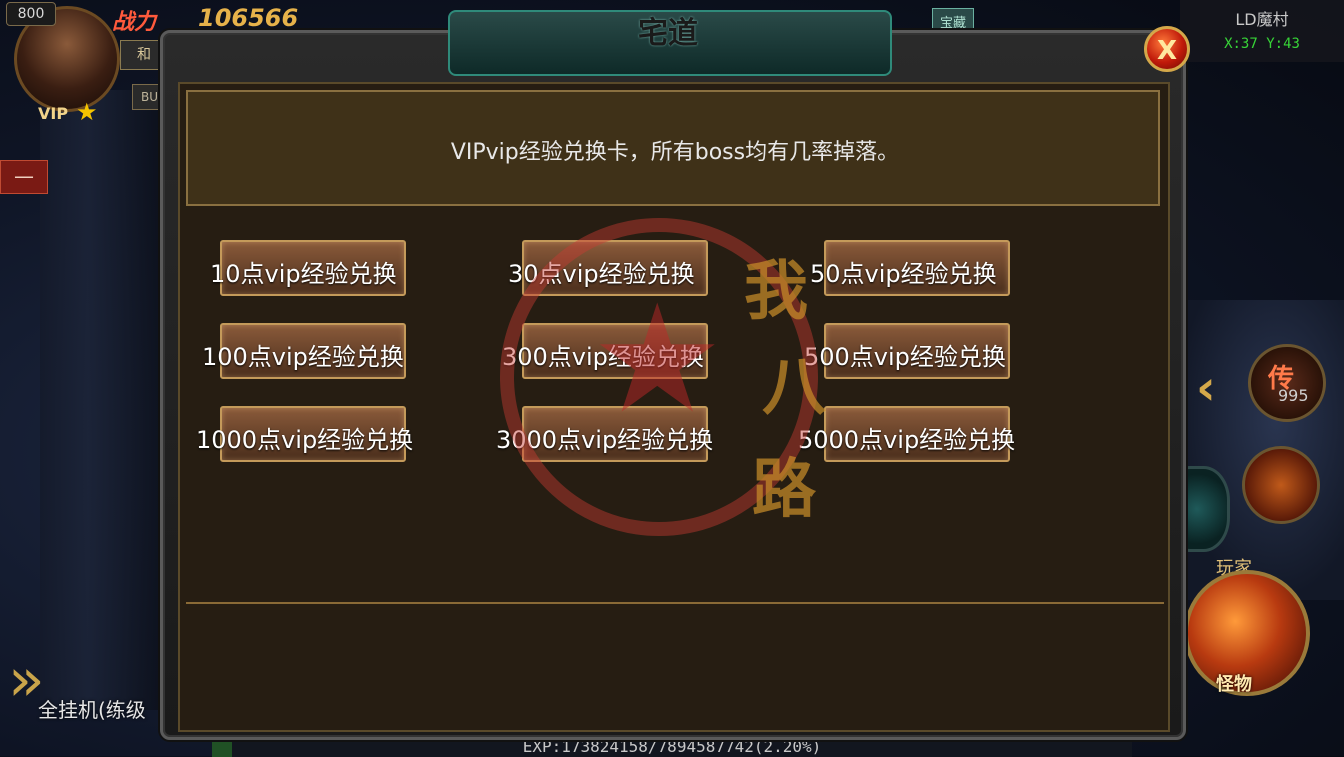 The width and height of the screenshot is (1344, 757). What do you see at coordinates (1262, 19) in the screenshot?
I see `map-name: LD魔村` at bounding box center [1262, 19].